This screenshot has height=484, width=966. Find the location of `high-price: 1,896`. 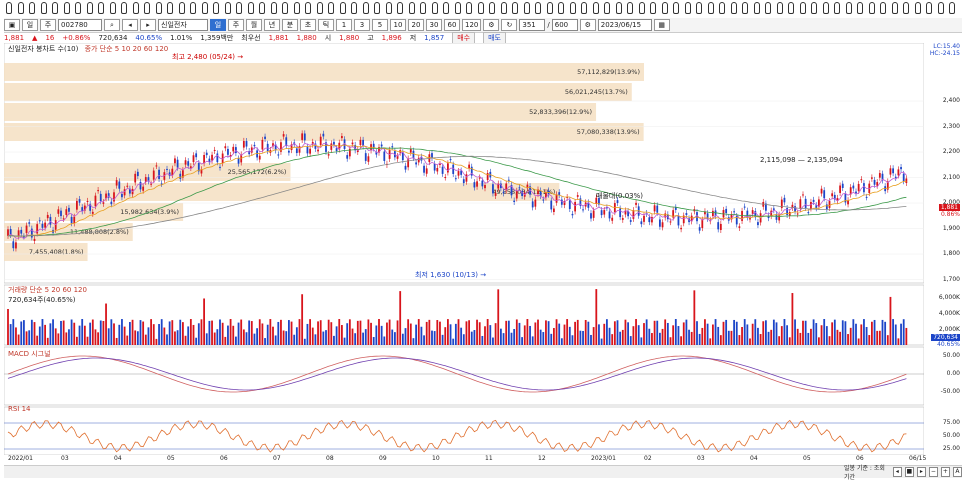

high-price: 1,896 is located at coordinates (391, 38).